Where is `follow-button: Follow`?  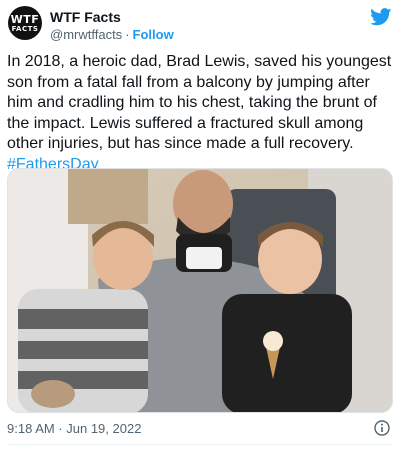 follow-button: Follow is located at coordinates (153, 34).